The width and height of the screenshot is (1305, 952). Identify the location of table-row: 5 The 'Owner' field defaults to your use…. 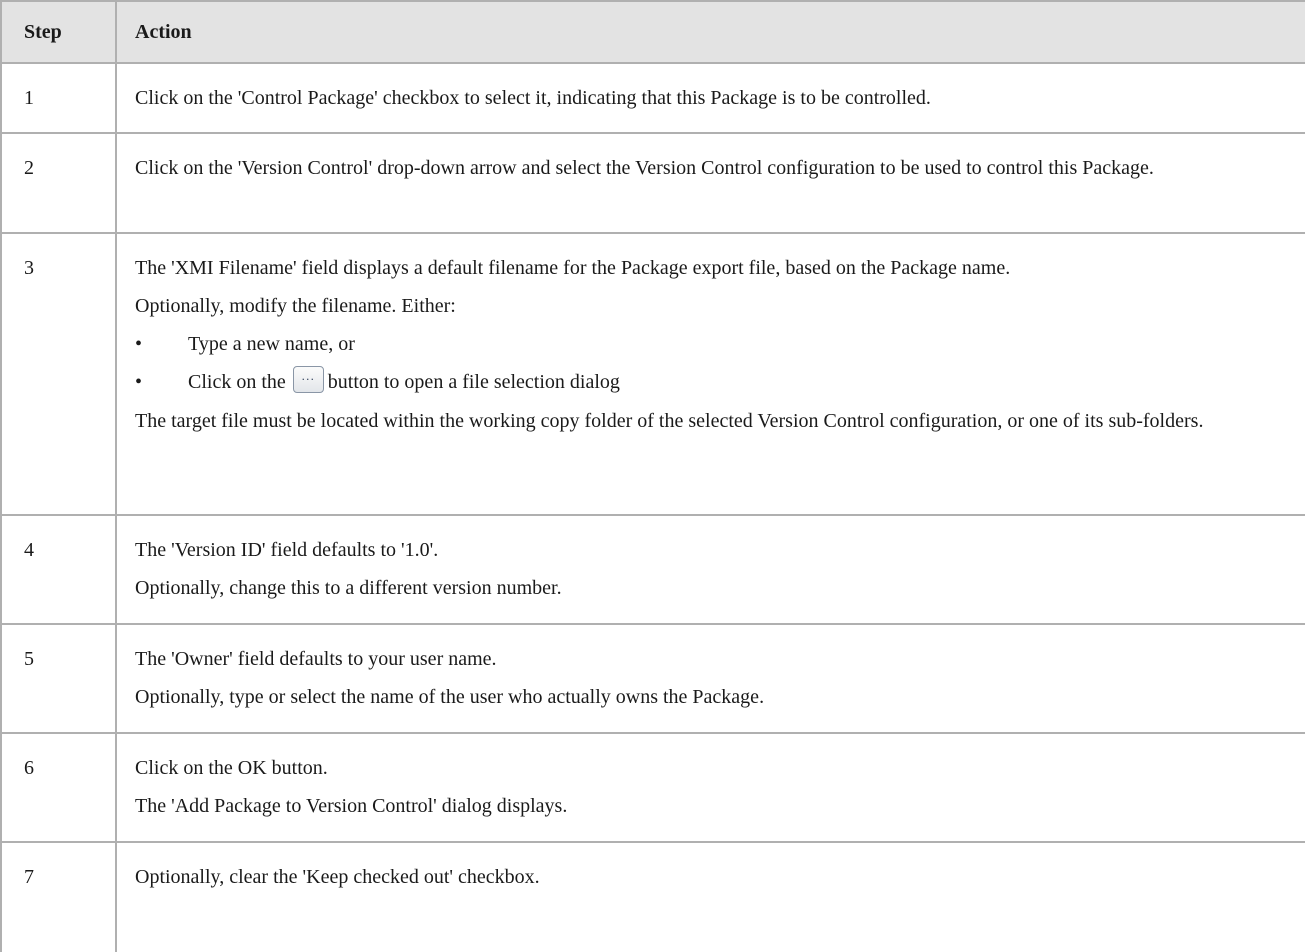
(652, 679).